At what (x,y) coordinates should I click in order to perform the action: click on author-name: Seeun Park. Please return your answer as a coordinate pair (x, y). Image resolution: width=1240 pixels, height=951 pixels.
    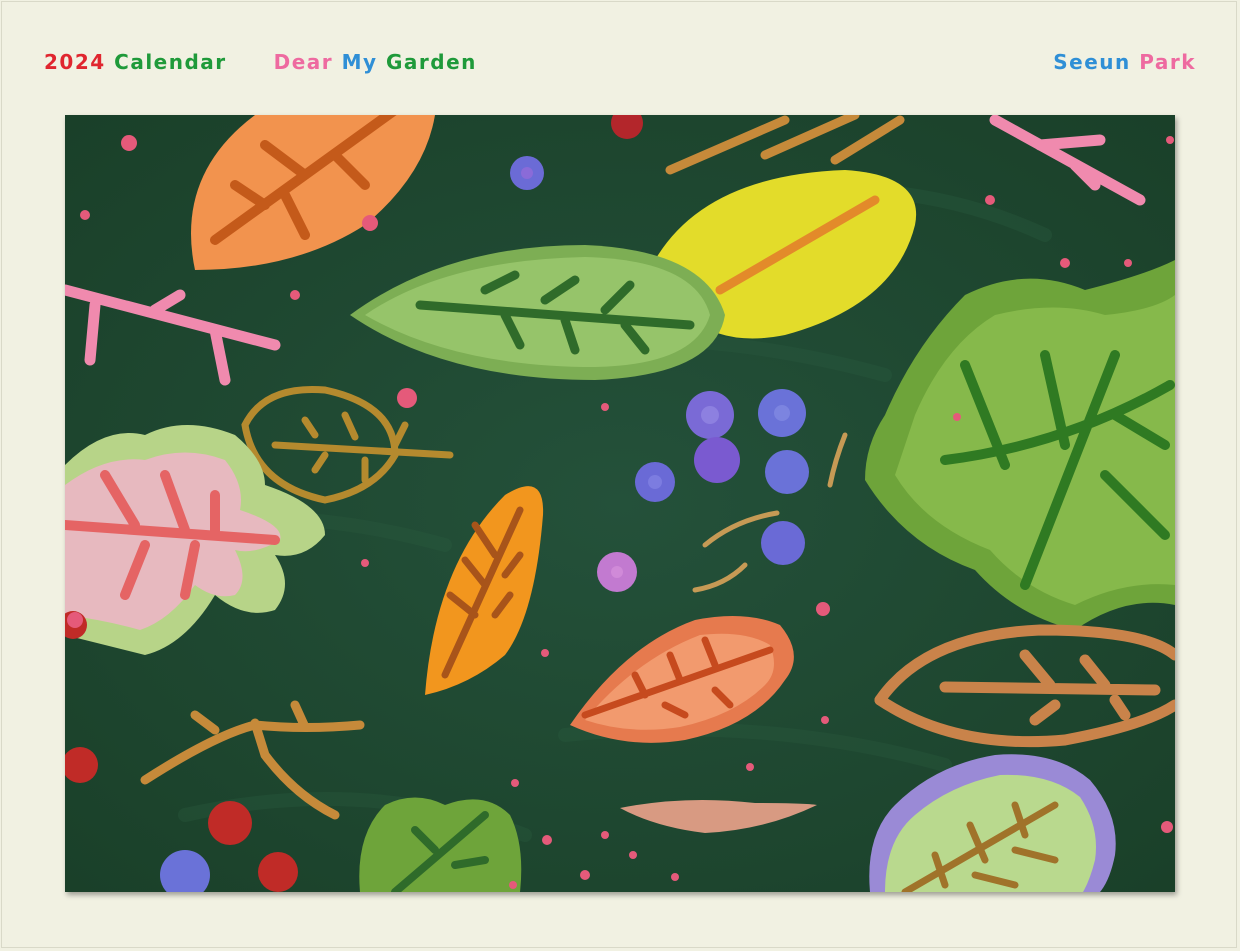
    Looking at the image, I should click on (1124, 62).